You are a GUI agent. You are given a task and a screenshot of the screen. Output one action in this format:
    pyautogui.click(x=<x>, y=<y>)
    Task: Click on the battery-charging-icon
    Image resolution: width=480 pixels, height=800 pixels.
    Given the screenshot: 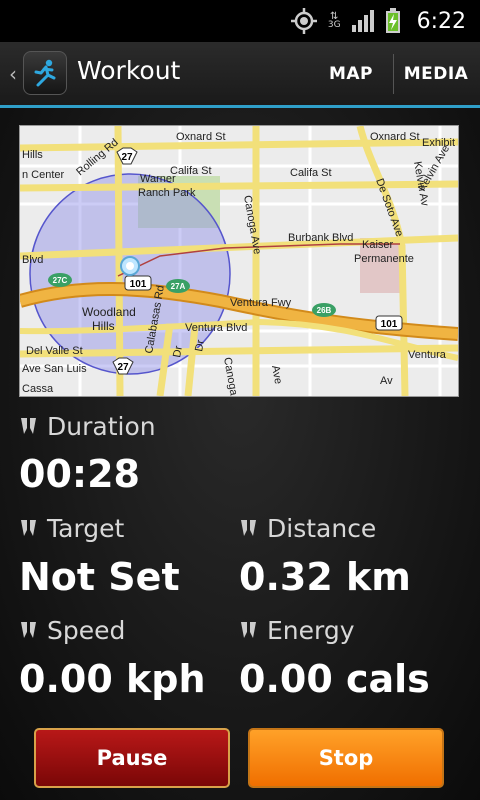 What is the action you would take?
    pyautogui.click(x=393, y=21)
    